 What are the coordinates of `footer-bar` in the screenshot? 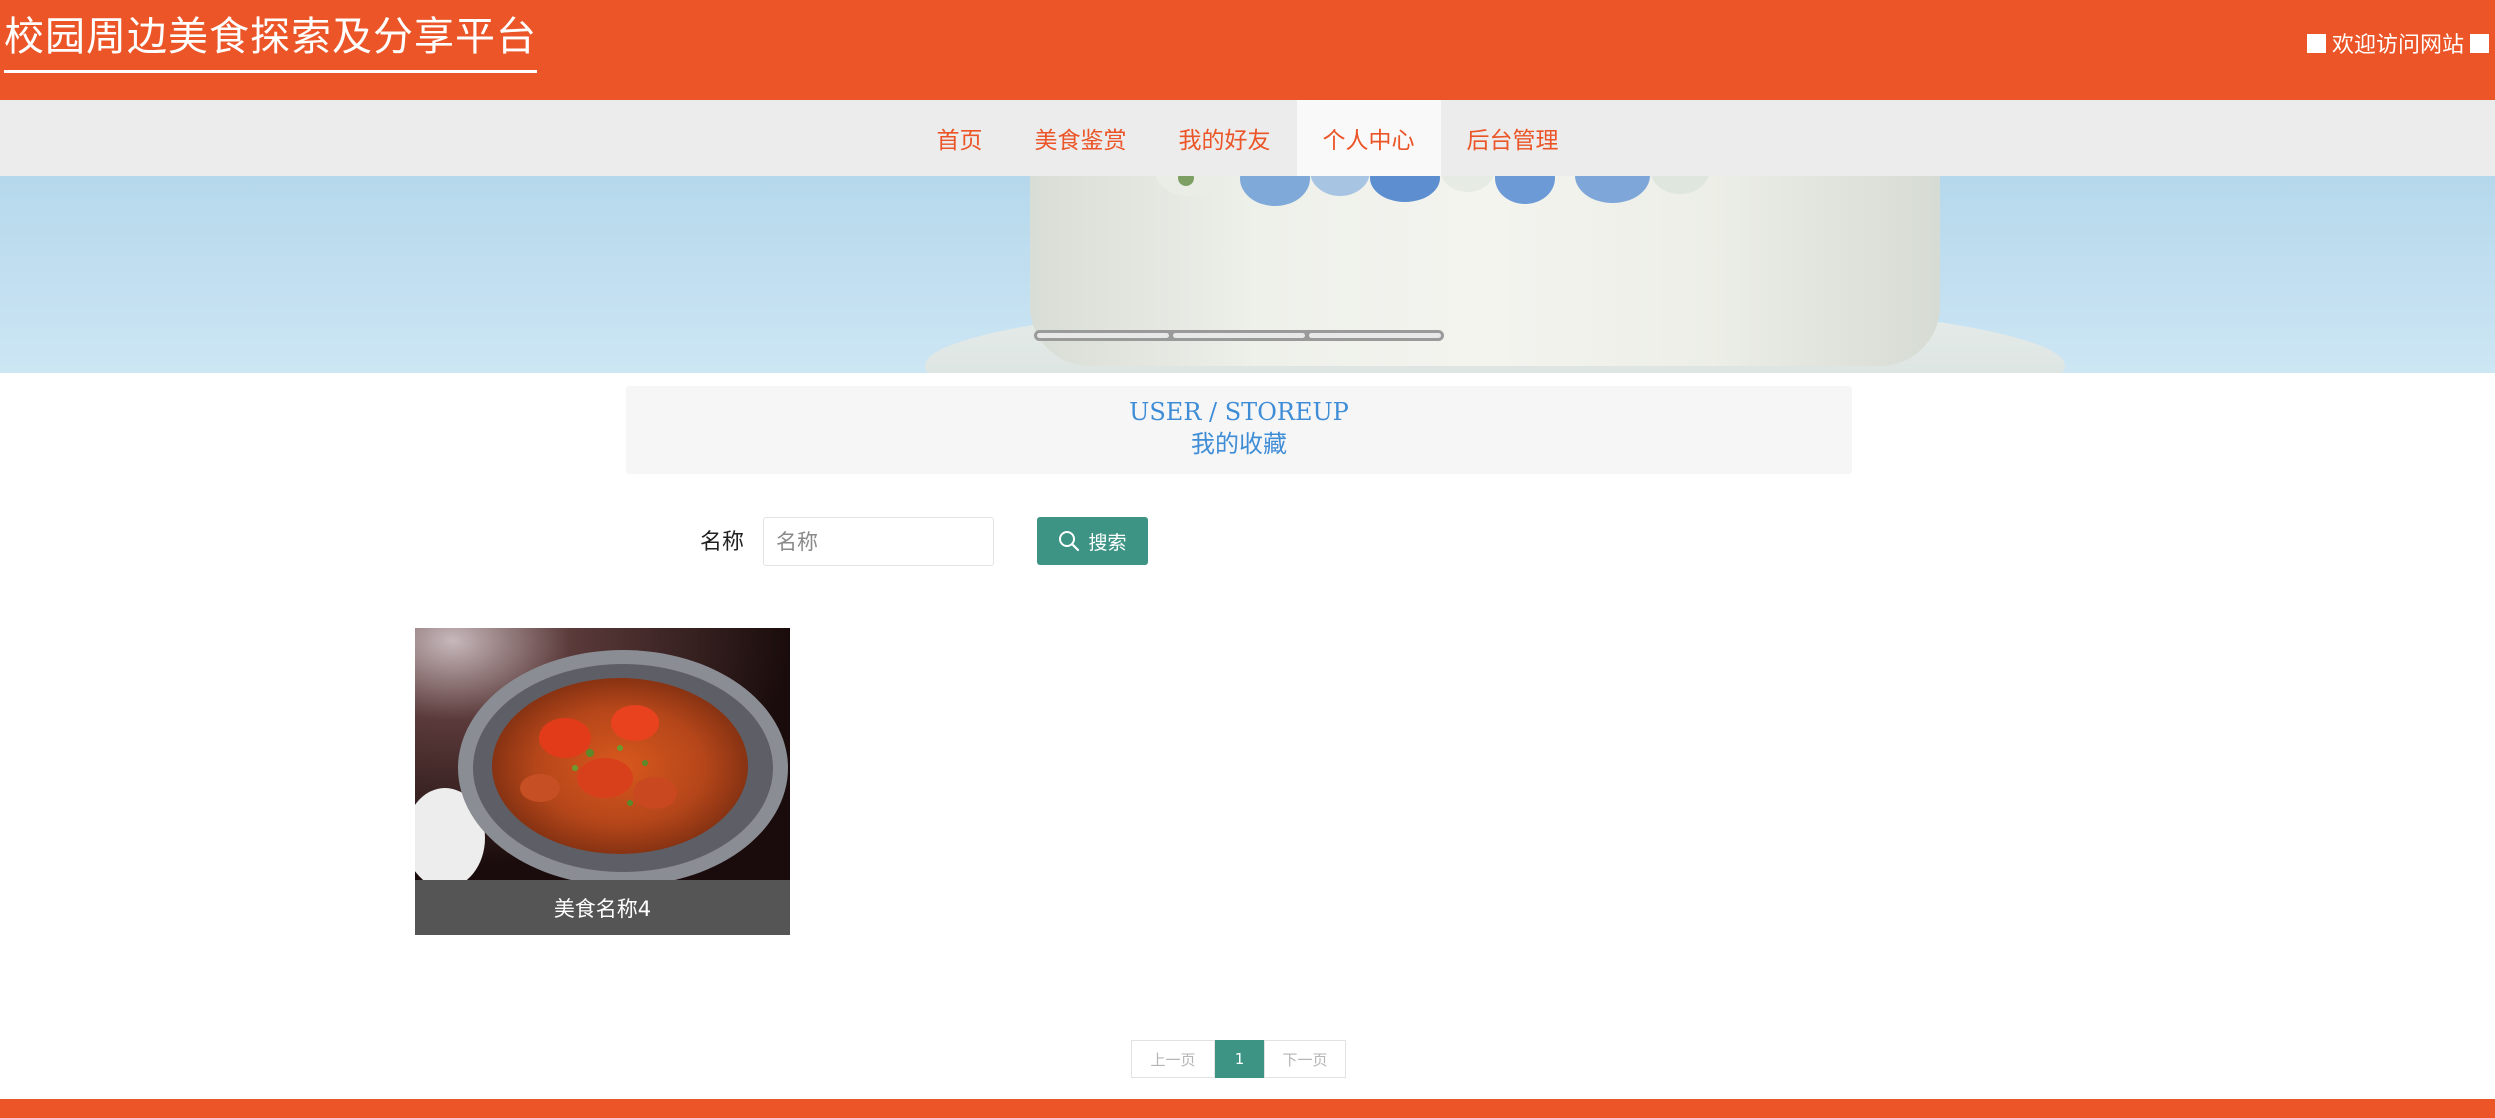 It's located at (1247, 1108).